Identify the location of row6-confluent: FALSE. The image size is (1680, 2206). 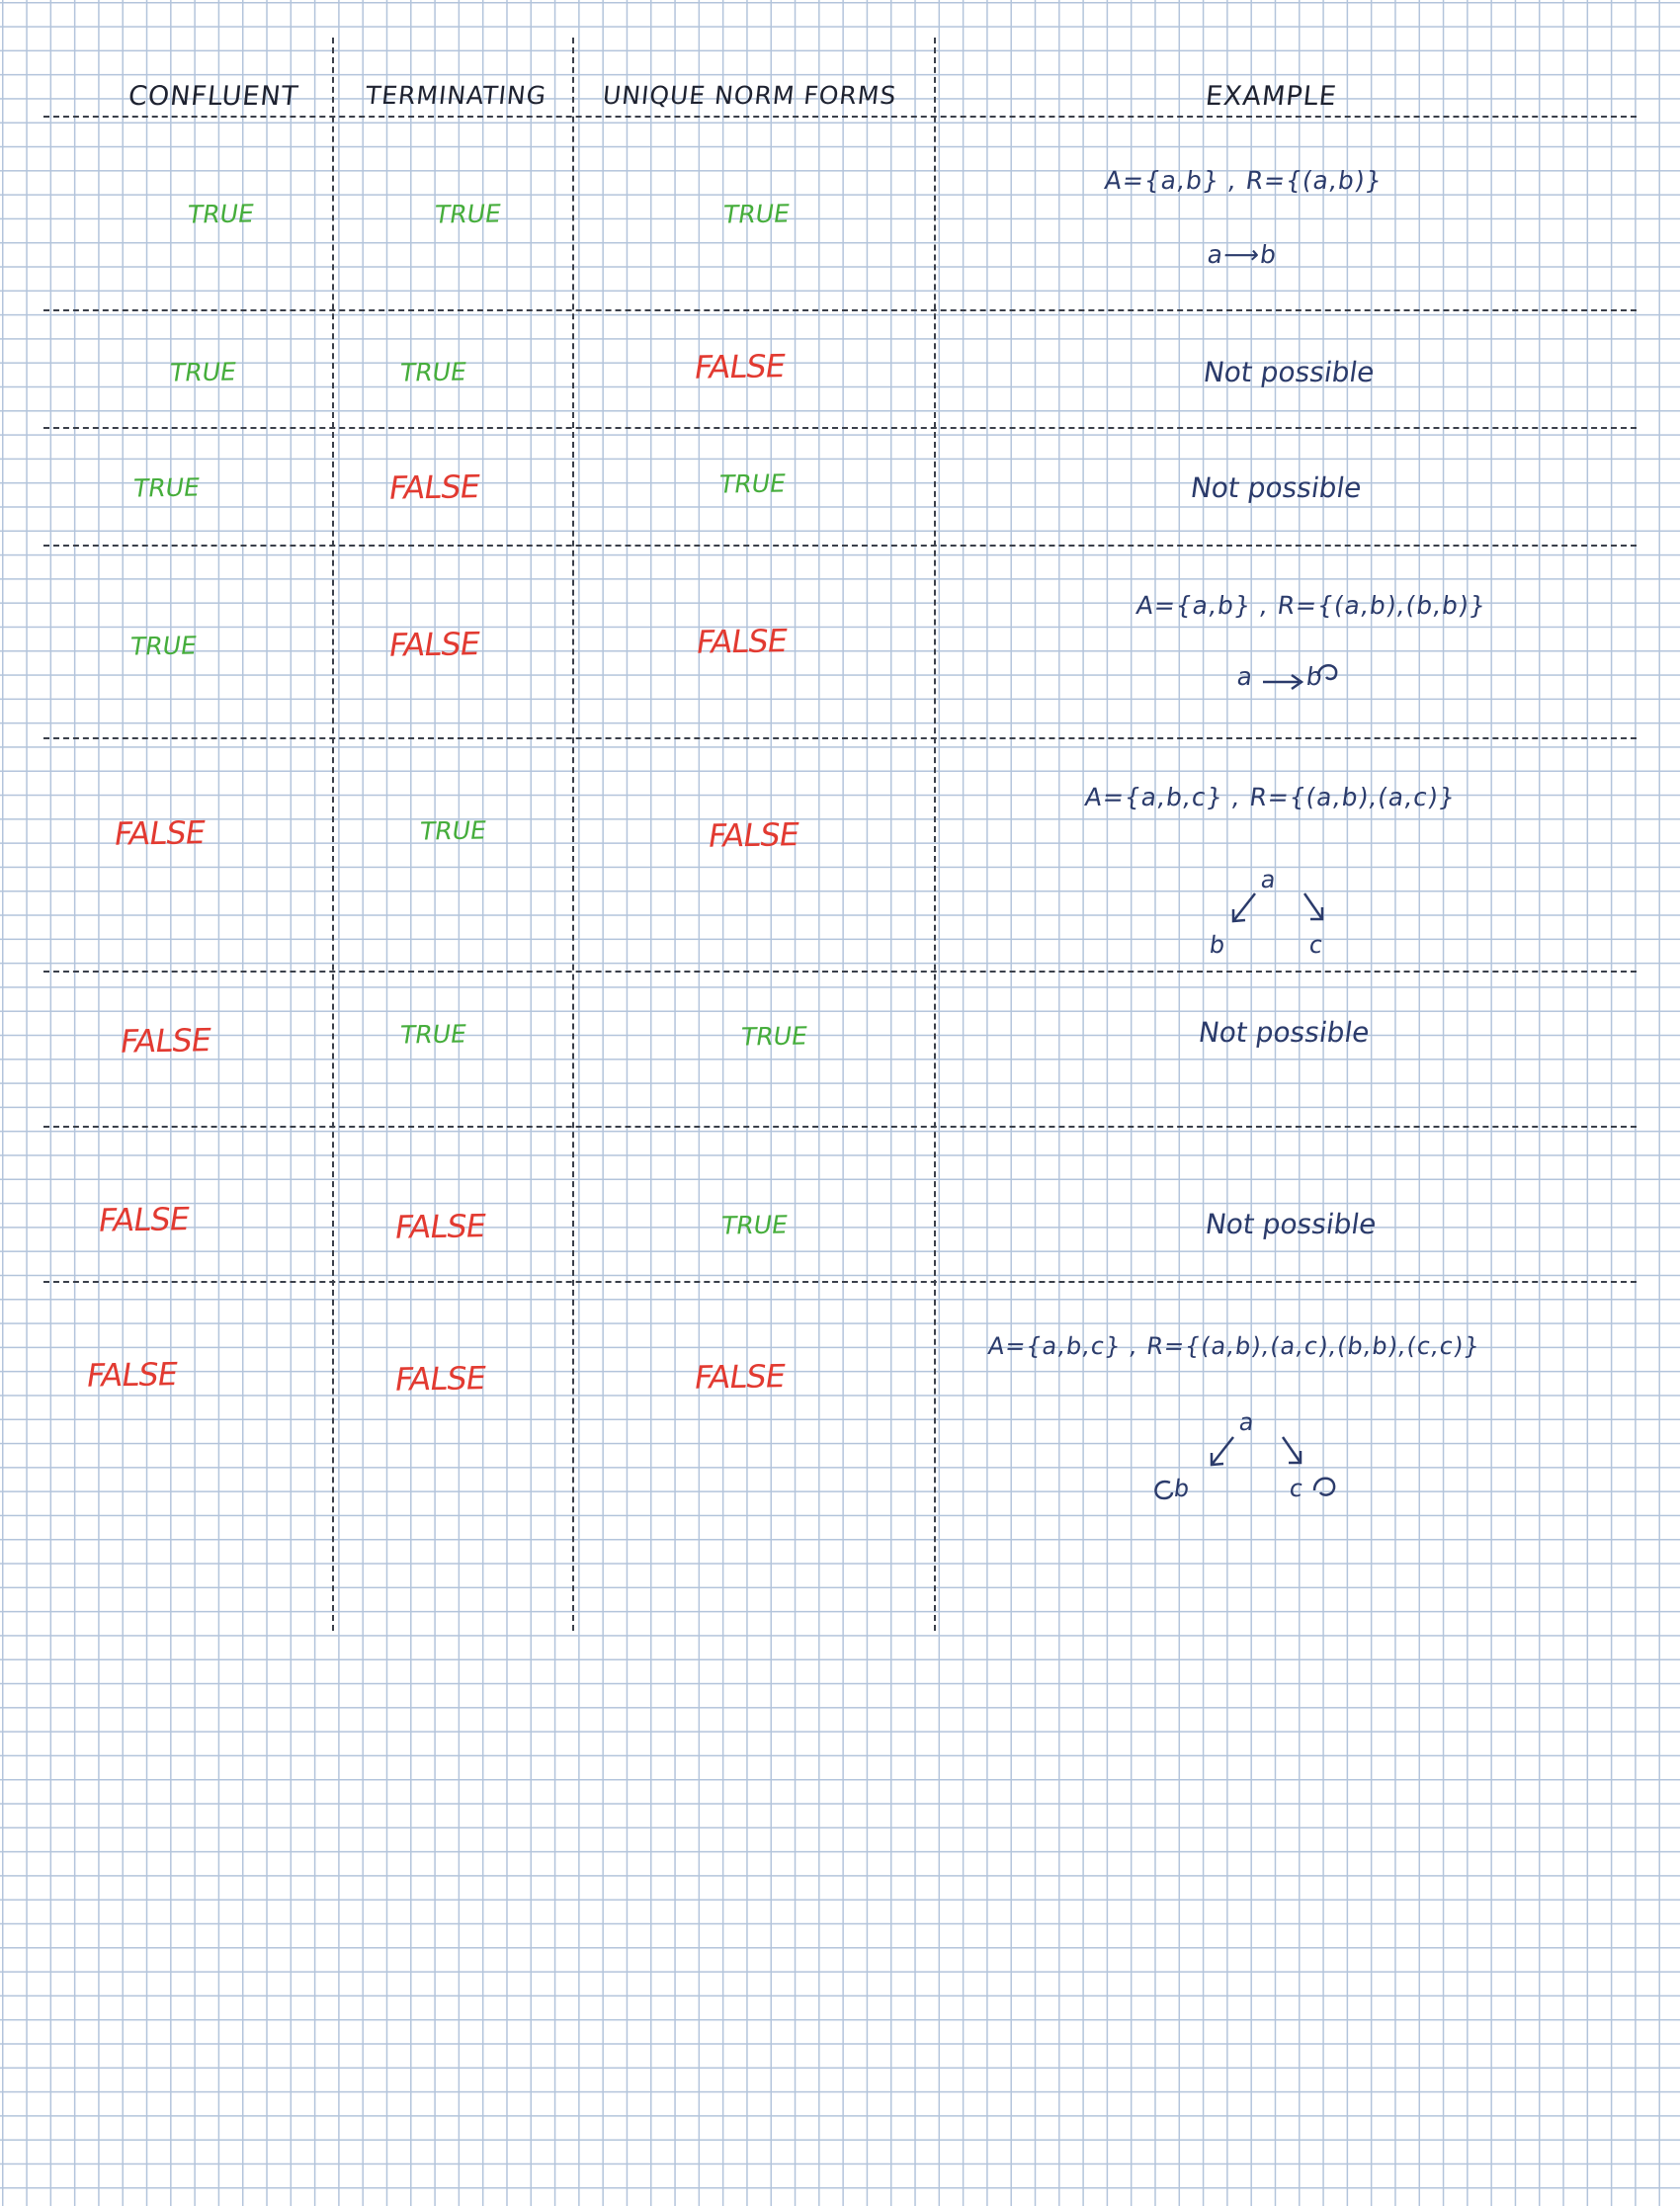
(165, 1041).